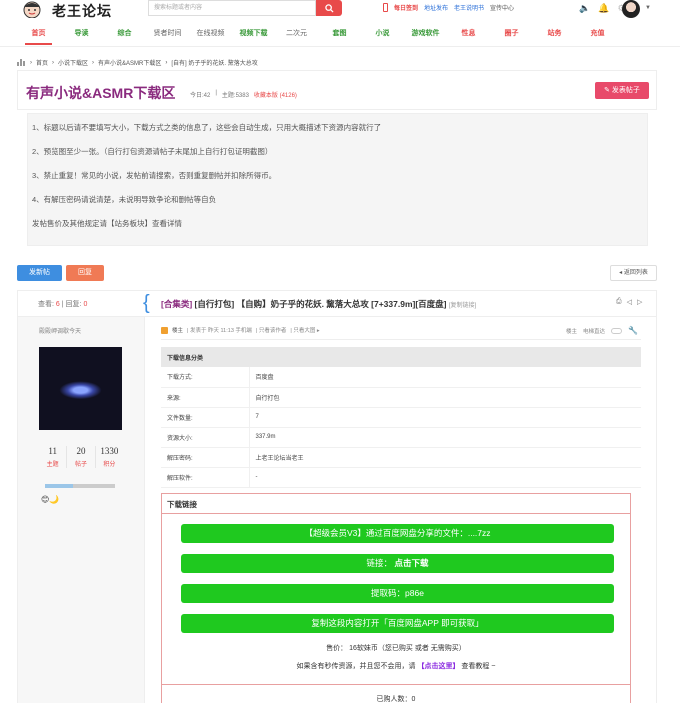  Describe the element at coordinates (625, 90) in the screenshot. I see `new-post-label: 发表帖子` at that location.